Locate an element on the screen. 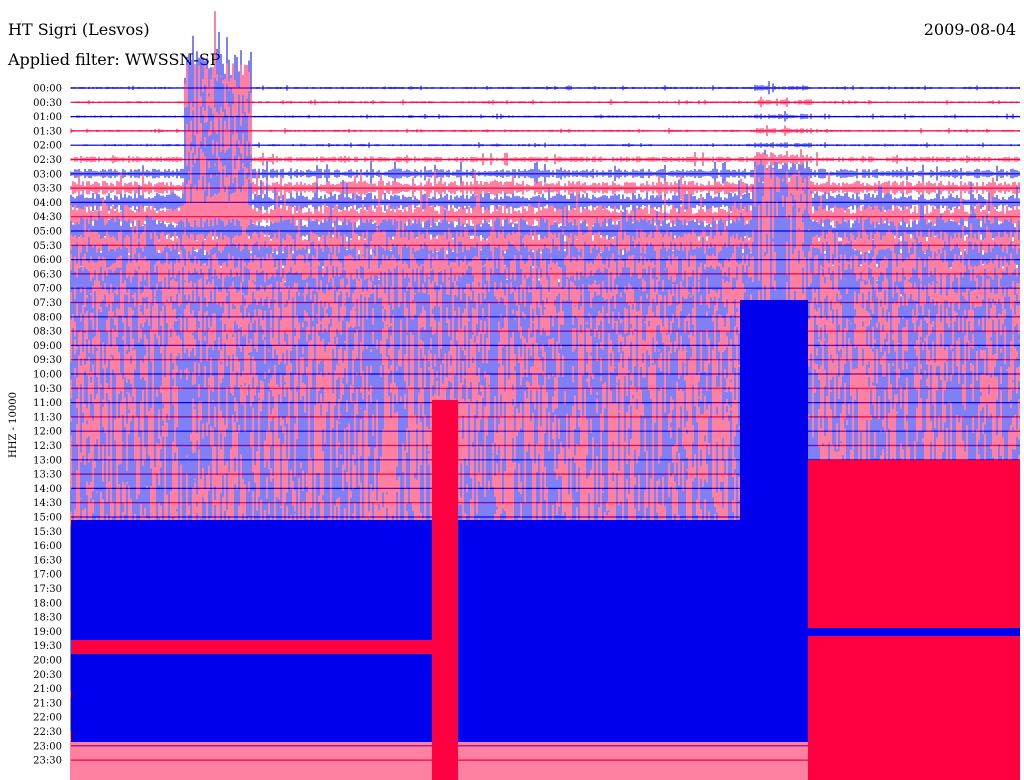 This screenshot has height=780, width=1024. time-tick-label: 04:30 is located at coordinates (47, 217).